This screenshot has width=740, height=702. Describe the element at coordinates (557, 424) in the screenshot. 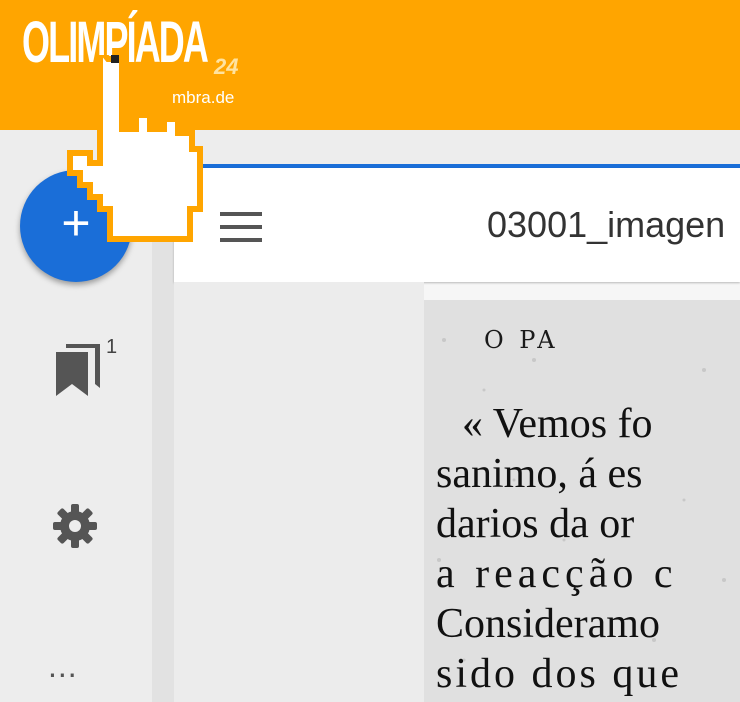

I see `document-line-1: « Vemos fo` at that location.